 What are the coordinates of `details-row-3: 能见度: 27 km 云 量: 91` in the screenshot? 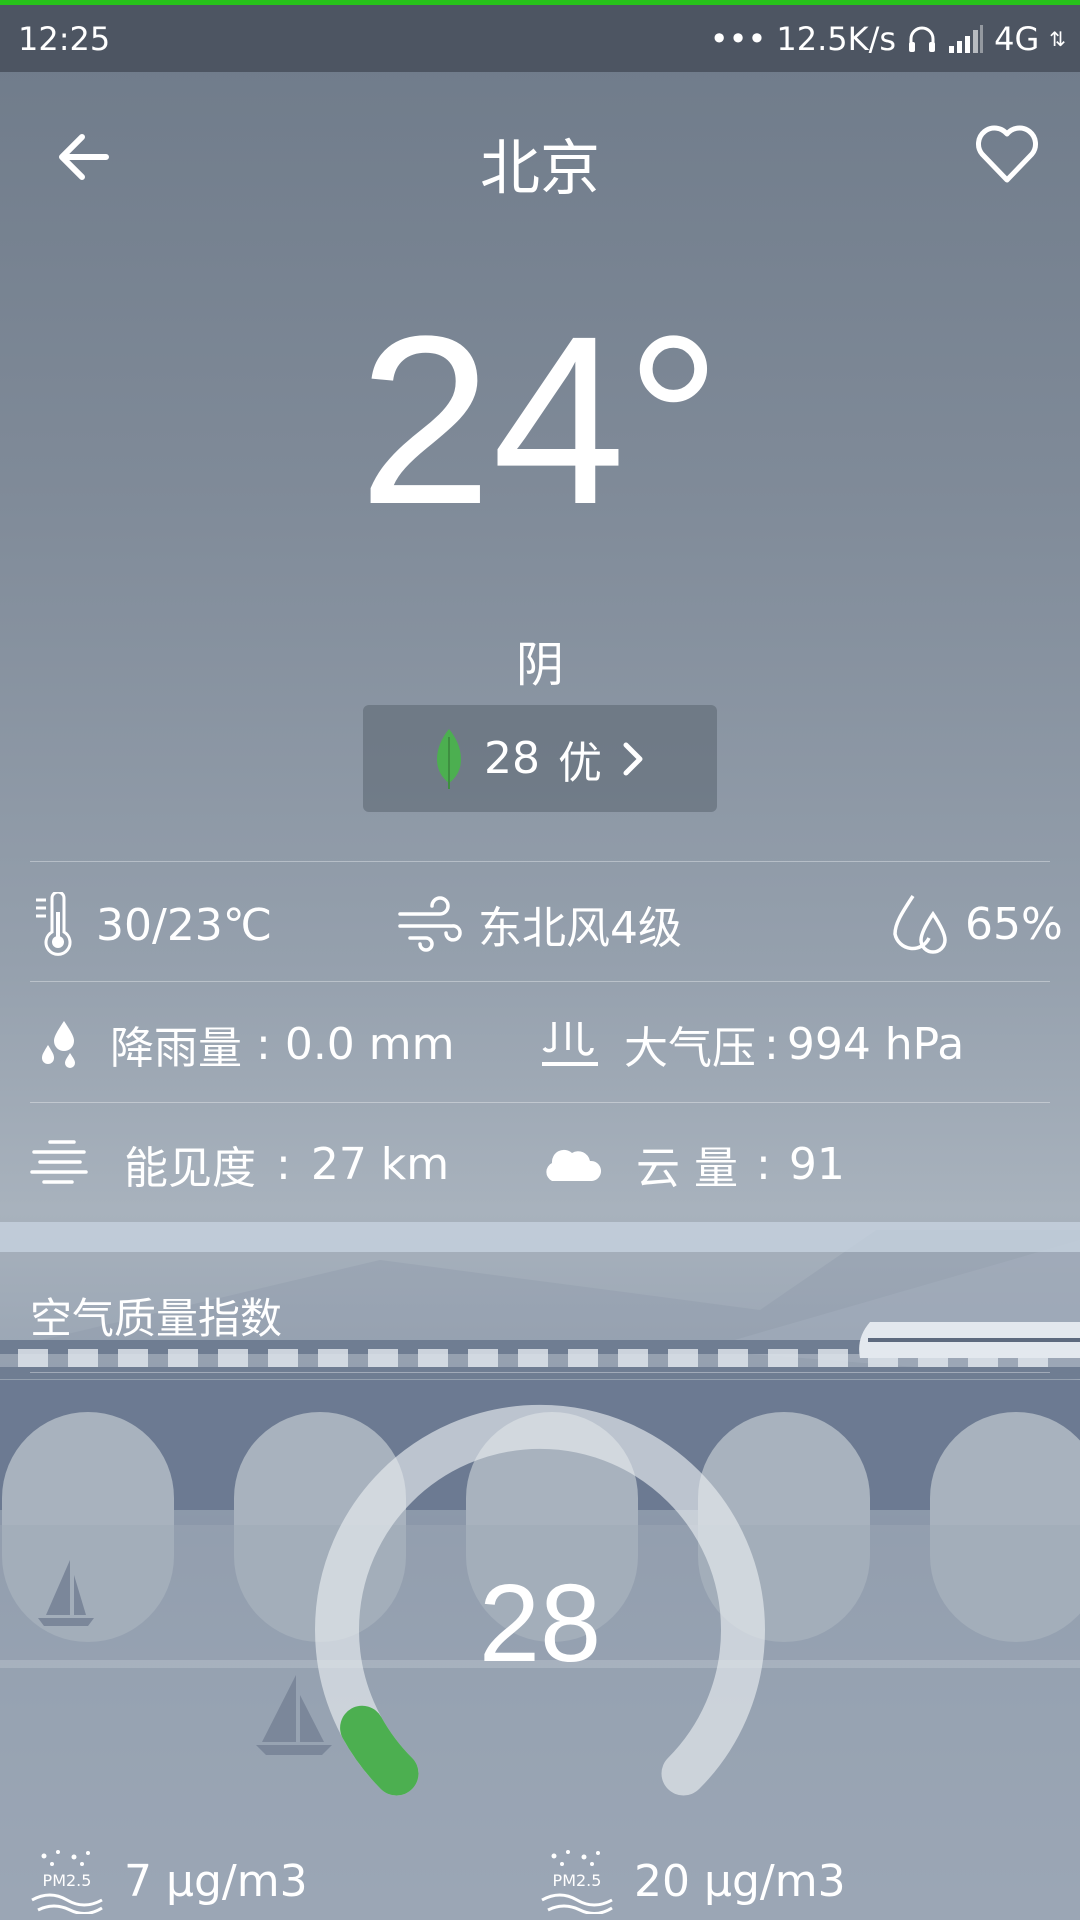 It's located at (540, 1165).